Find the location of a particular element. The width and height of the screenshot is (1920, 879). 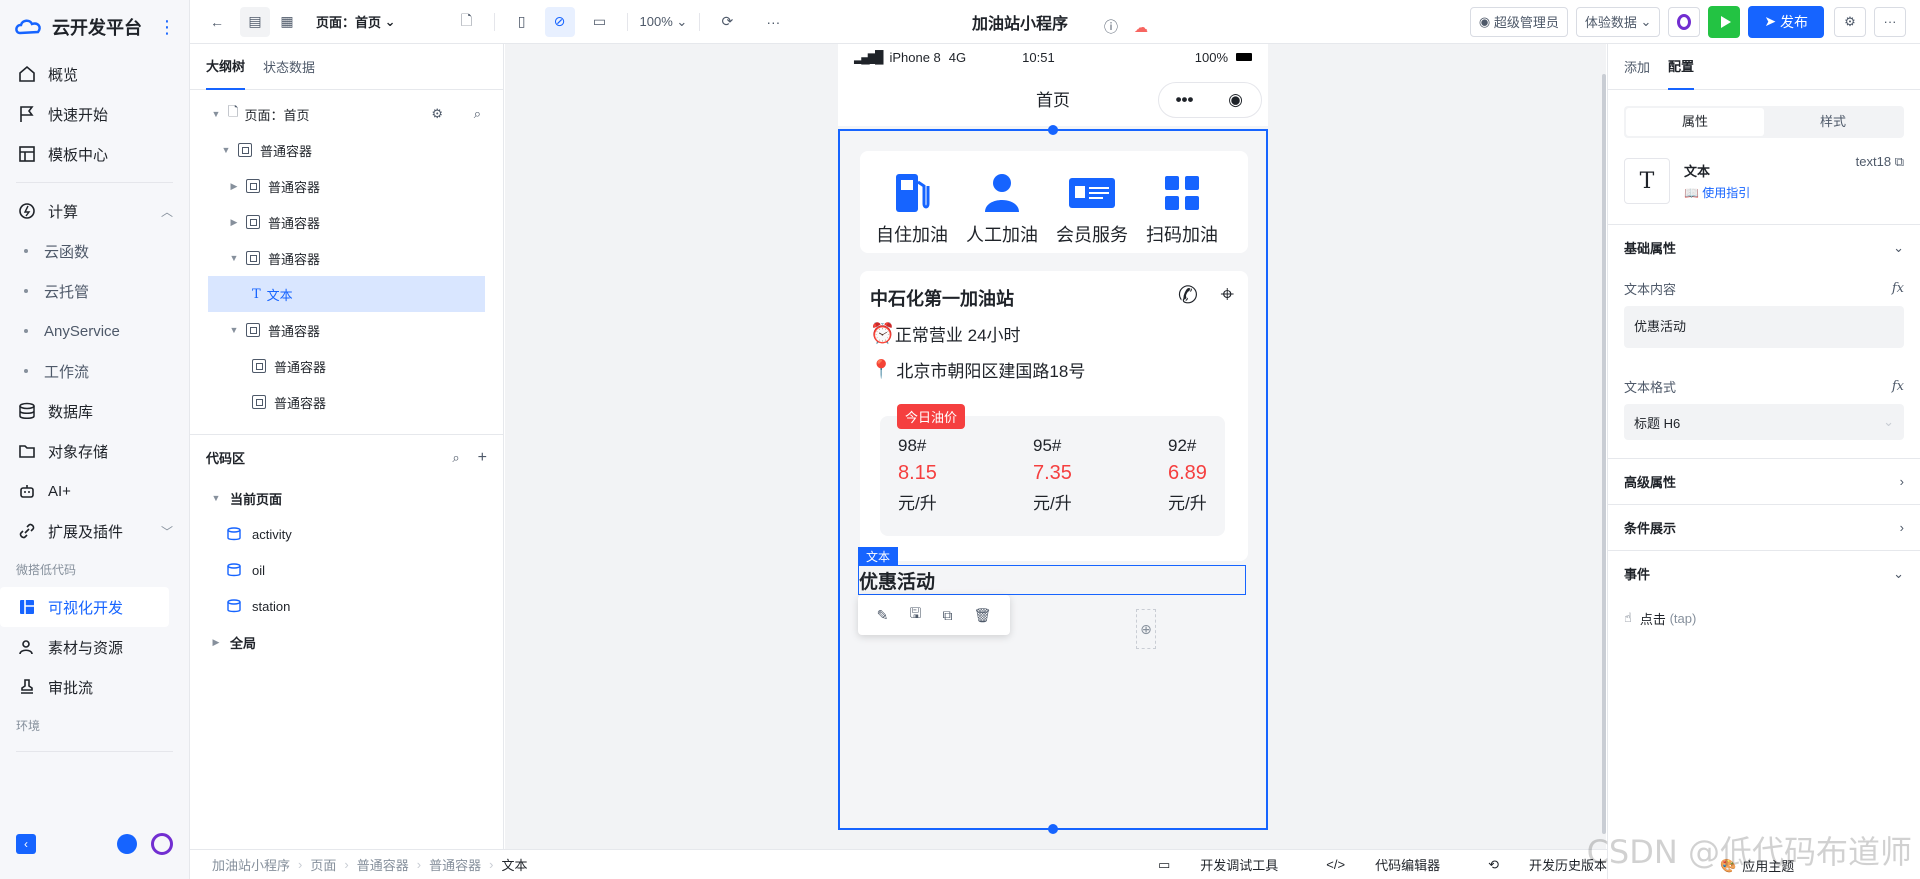

debug-tools-button: ▭ 开发调试工具 is located at coordinates (1206, 864).